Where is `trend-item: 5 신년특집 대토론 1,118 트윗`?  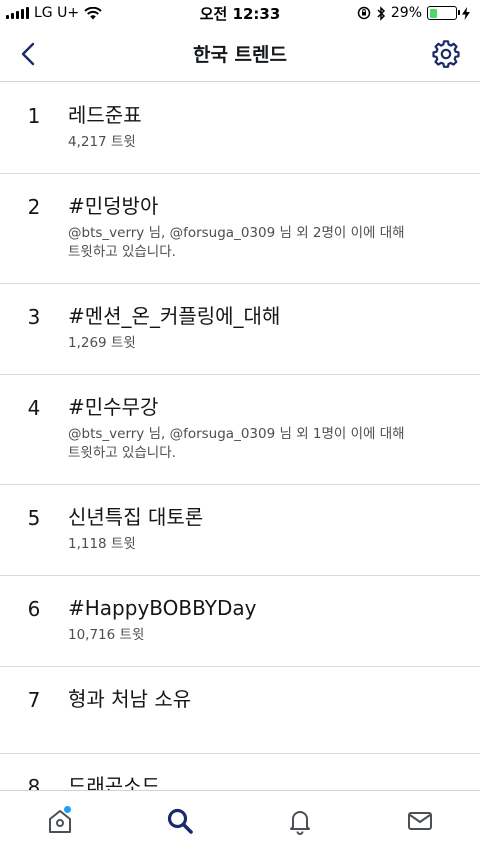 trend-item: 5 신년특집 대토론 1,118 트윗 is located at coordinates (240, 530).